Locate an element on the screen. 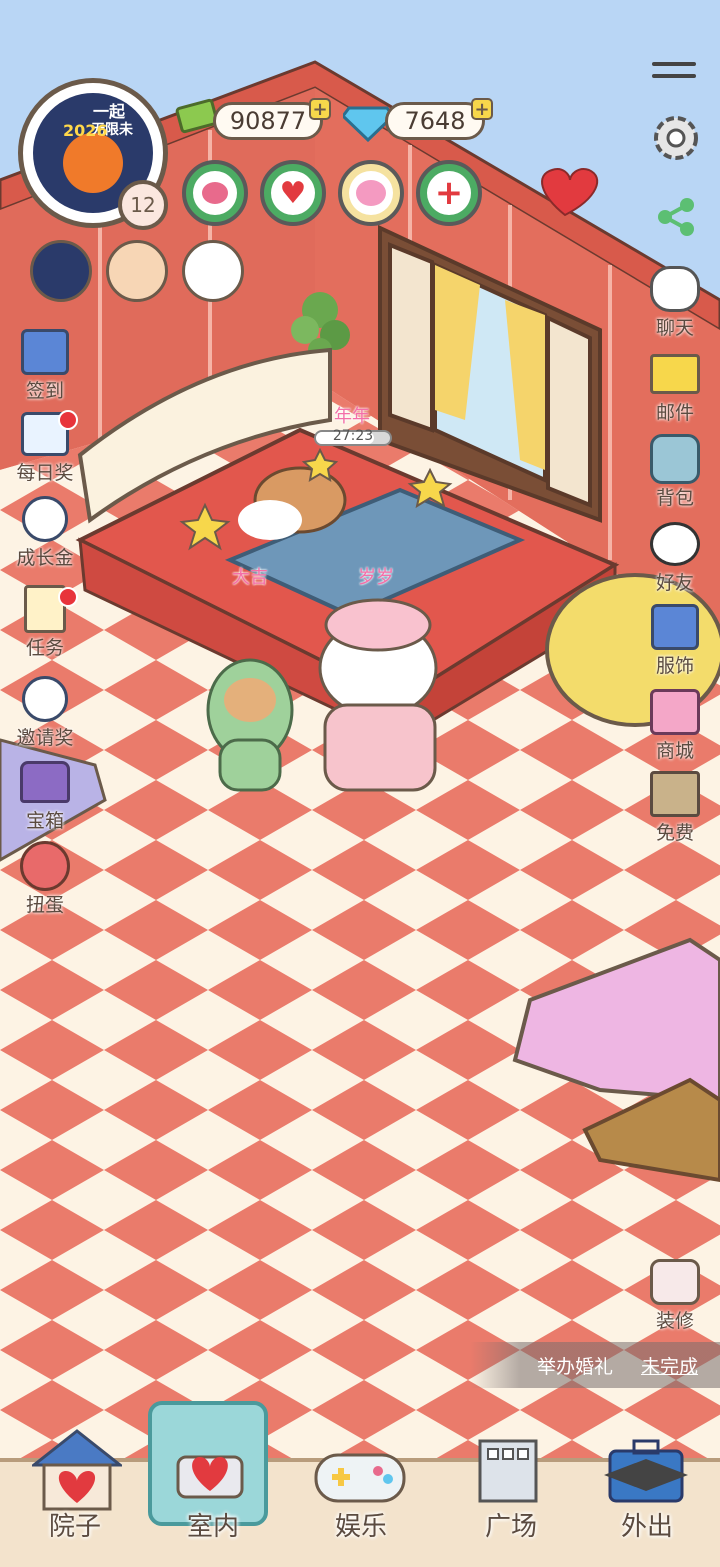  left-menu-tasks: 任务 is located at coordinates (45, 622).